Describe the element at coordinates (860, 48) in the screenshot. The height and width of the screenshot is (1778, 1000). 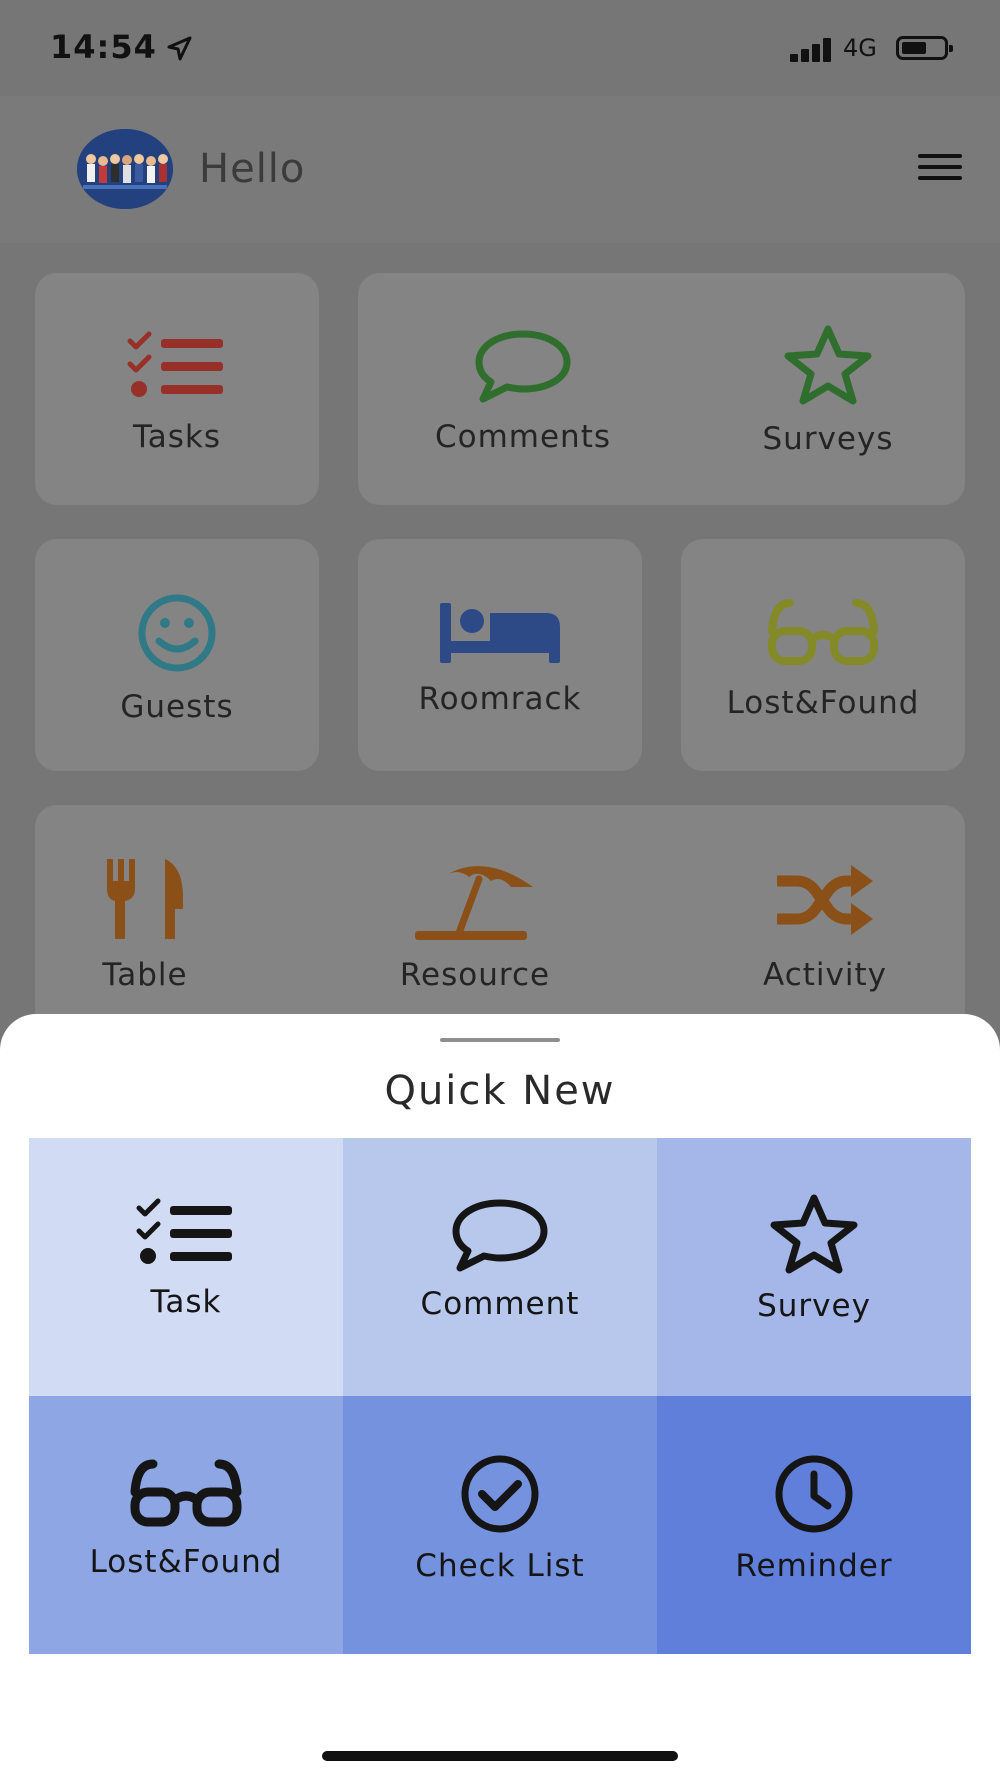
I see `network-label: 4G` at that location.